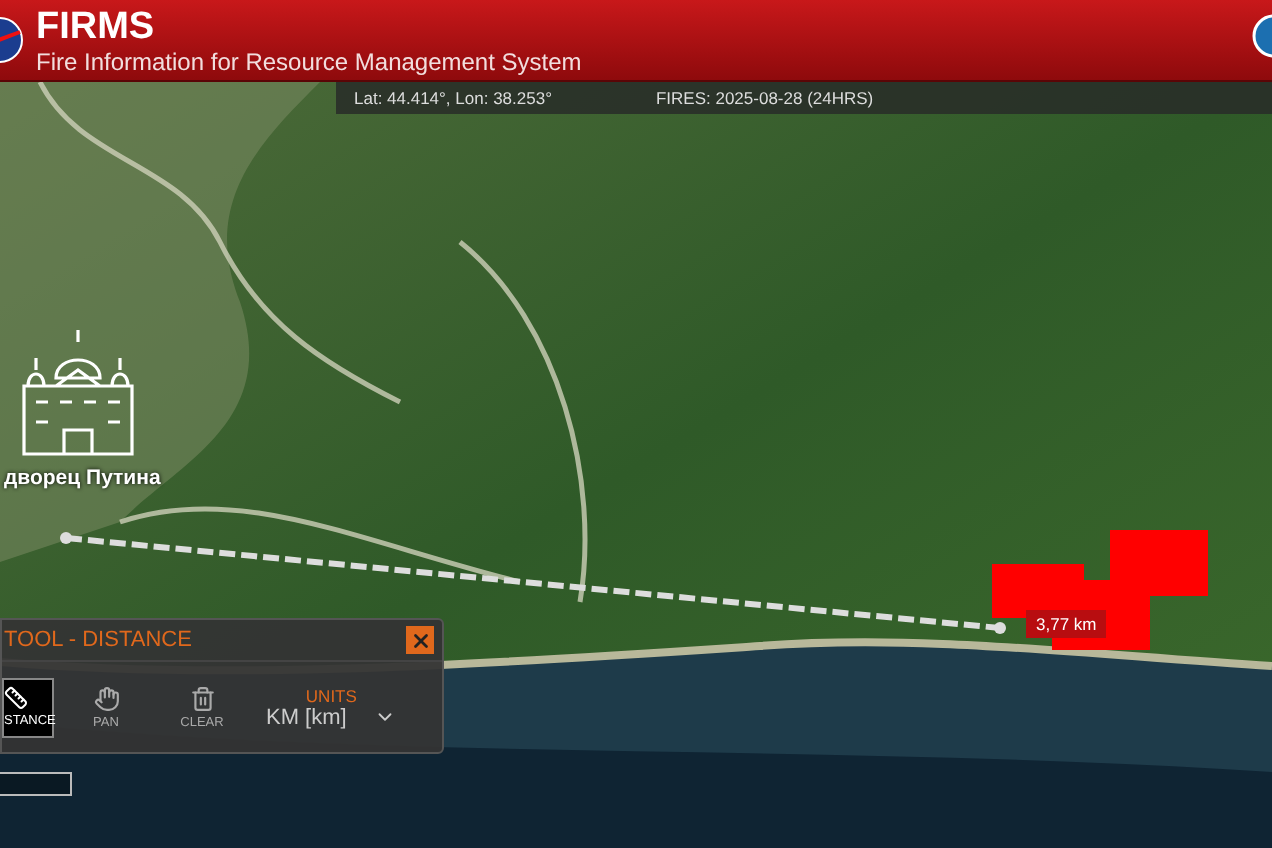 The width and height of the screenshot is (1272, 848). What do you see at coordinates (82, 478) in the screenshot?
I see `landmark-label: дворец Путина` at bounding box center [82, 478].